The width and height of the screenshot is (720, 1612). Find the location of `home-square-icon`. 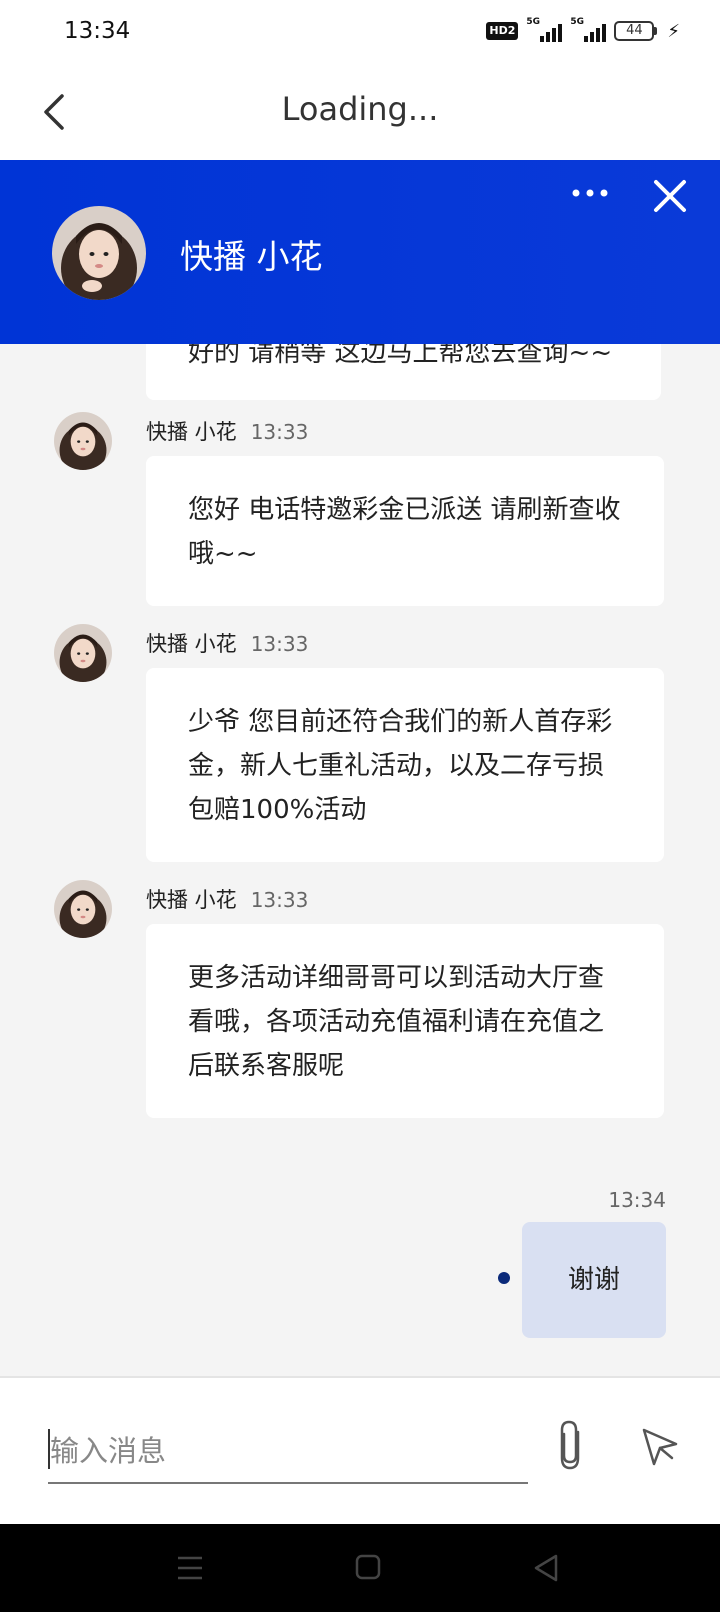

home-square-icon is located at coordinates (368, 1567).